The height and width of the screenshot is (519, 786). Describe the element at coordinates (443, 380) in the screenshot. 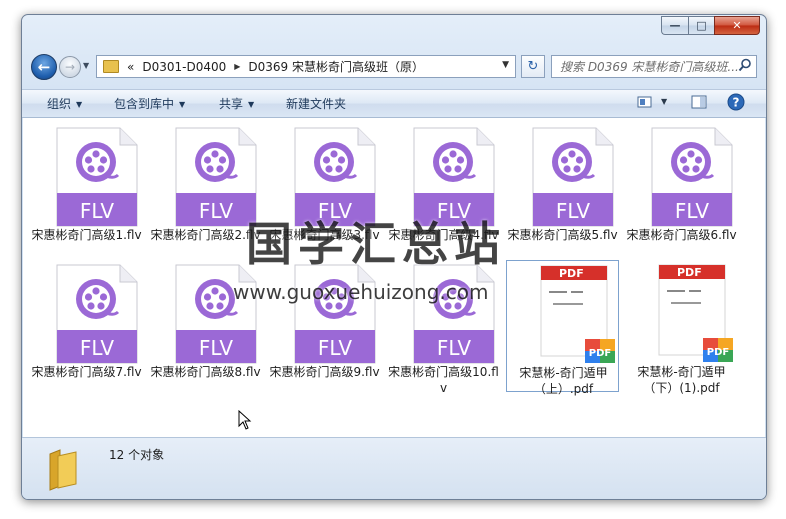

I see `file-name: 宋惠彬奇门高级10.flv` at that location.